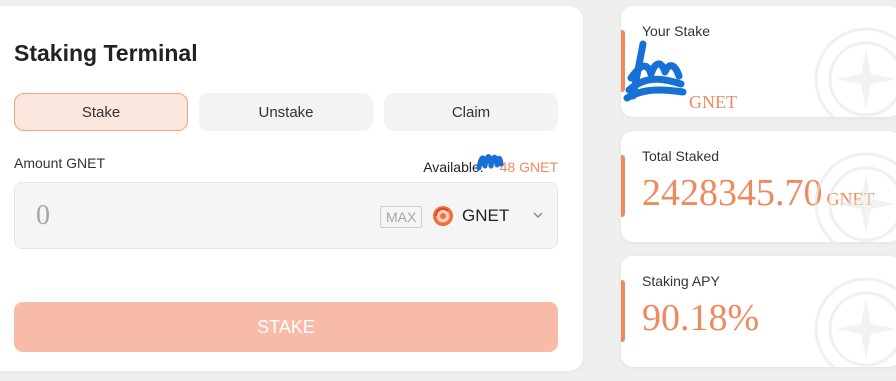 The height and width of the screenshot is (381, 896). I want to click on tab-unstake: Unstake, so click(286, 112).